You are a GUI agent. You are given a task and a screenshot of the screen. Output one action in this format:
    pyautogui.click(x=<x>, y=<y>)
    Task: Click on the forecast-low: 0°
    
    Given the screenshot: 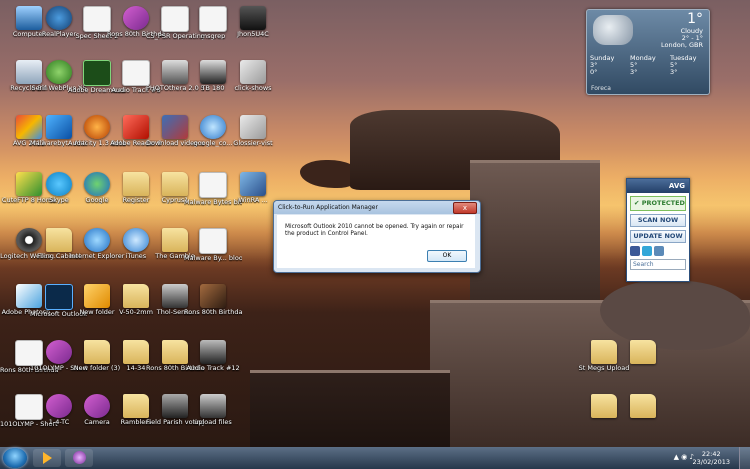 What is the action you would take?
    pyautogui.click(x=594, y=72)
    